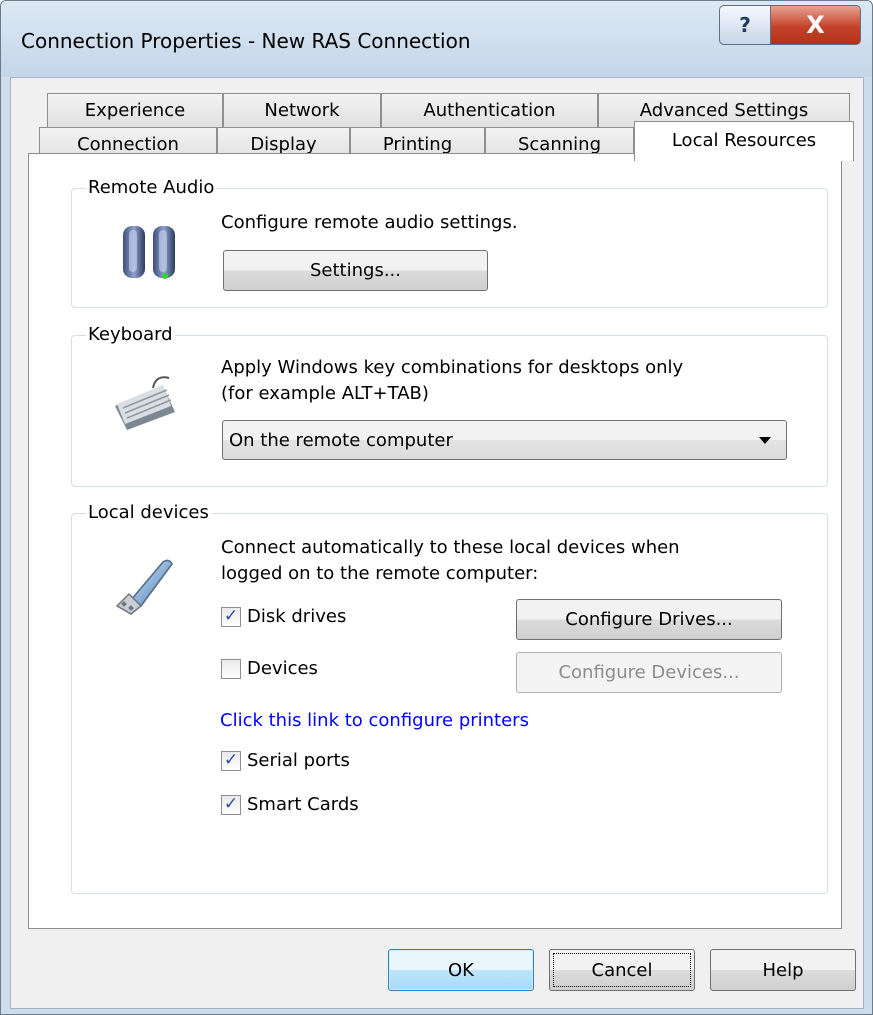 The height and width of the screenshot is (1015, 873). Describe the element at coordinates (504, 440) in the screenshot. I see `keyboard-mode-dropdown: On the remote computer` at that location.